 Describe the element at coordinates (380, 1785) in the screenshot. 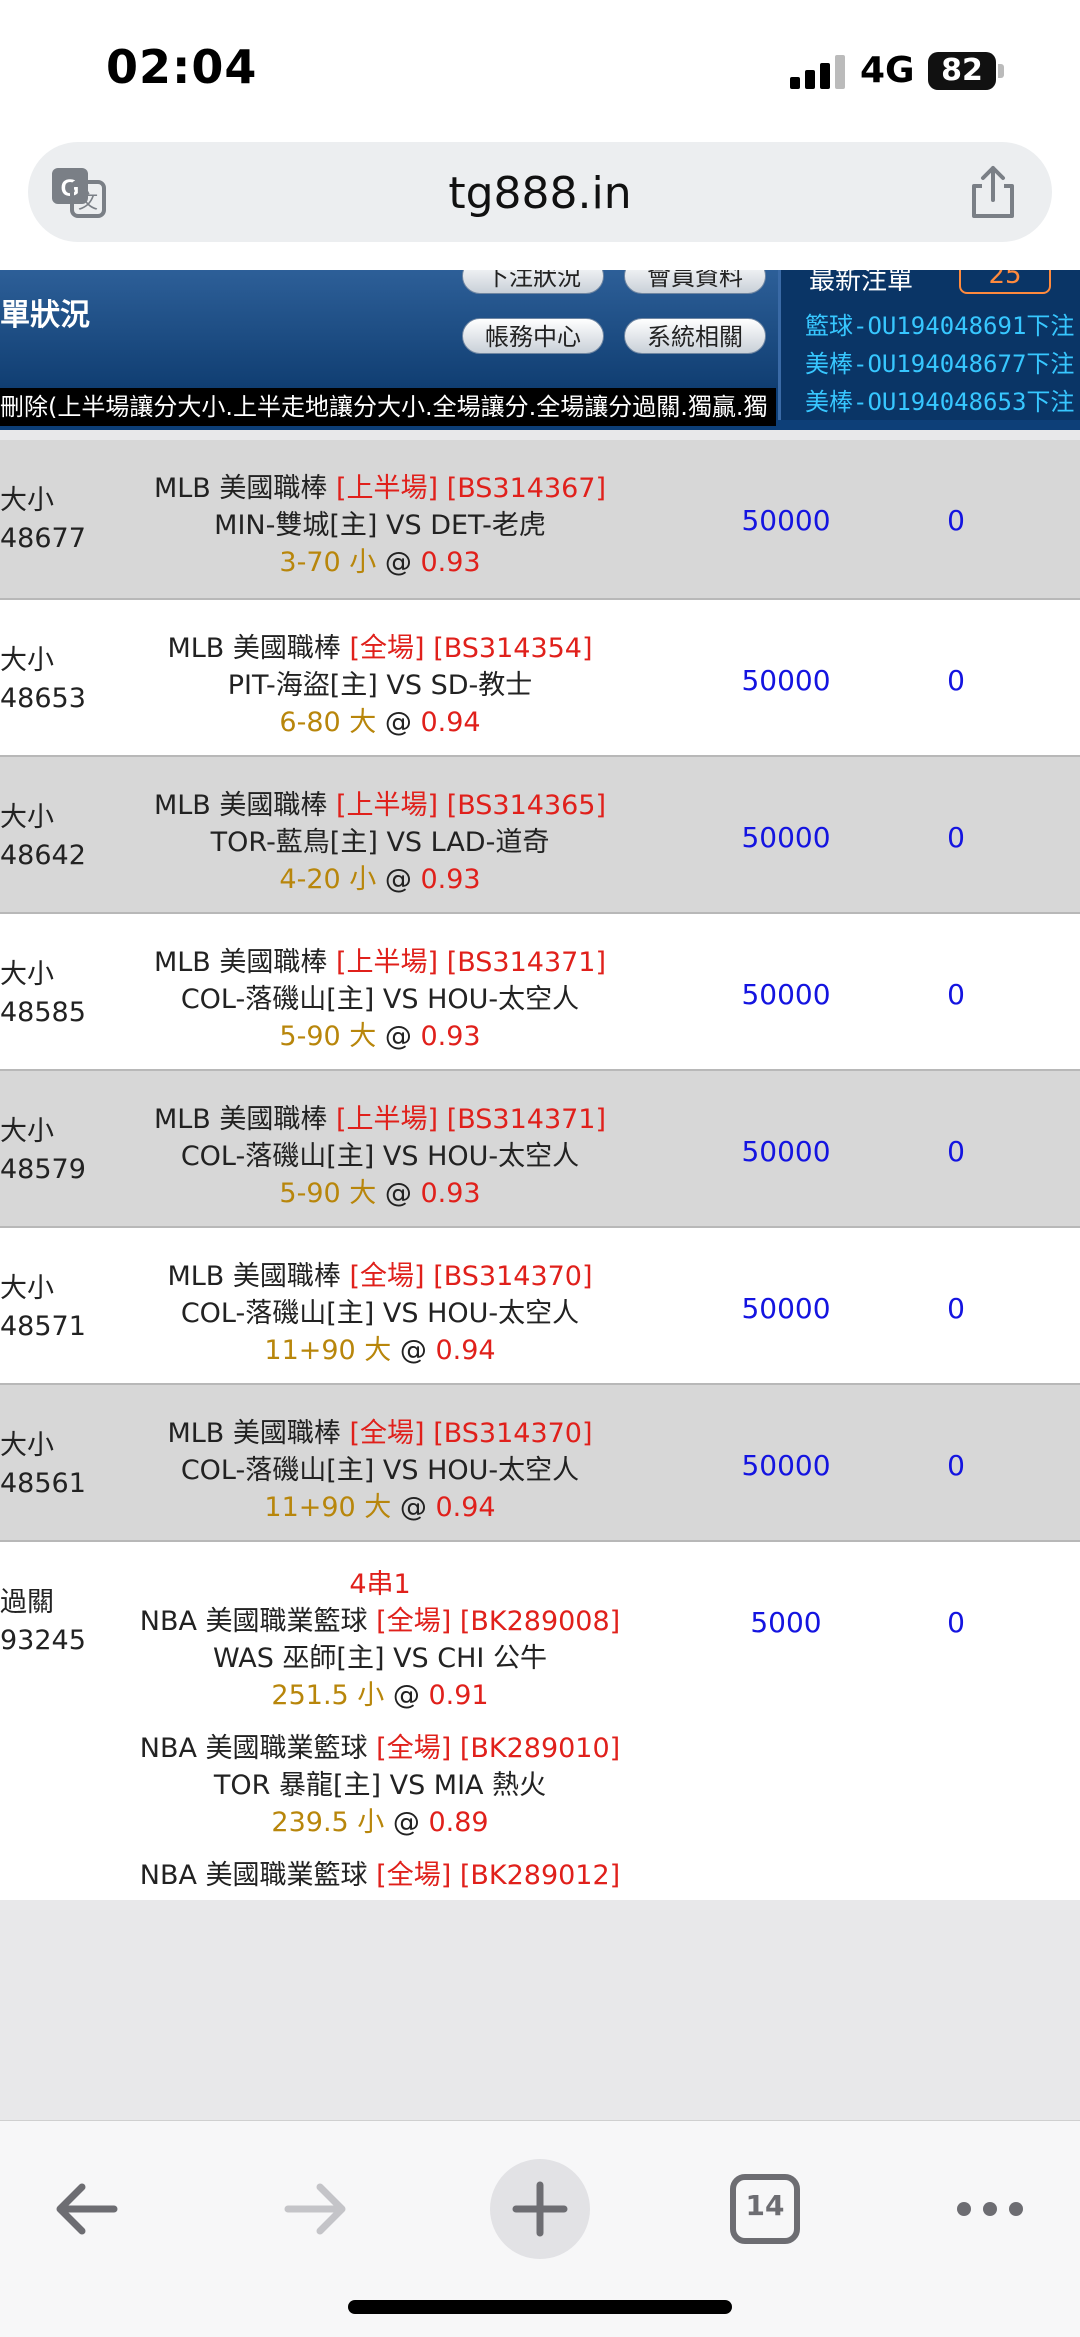

I see `teams: TOR 暴龍[主] VS MIA 熱火` at that location.